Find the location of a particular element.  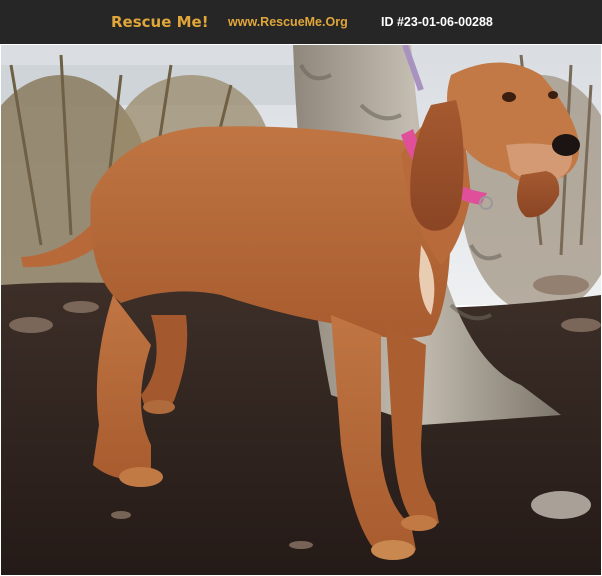

site-url-link: www.RescueMe.Org is located at coordinates (288, 22).